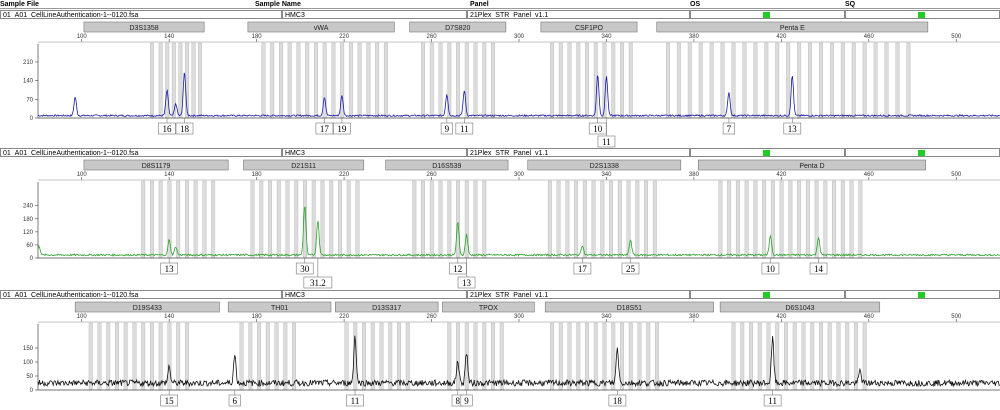 The height and width of the screenshot is (410, 1000). I want to click on locus-label: D6S1043, so click(799, 308).